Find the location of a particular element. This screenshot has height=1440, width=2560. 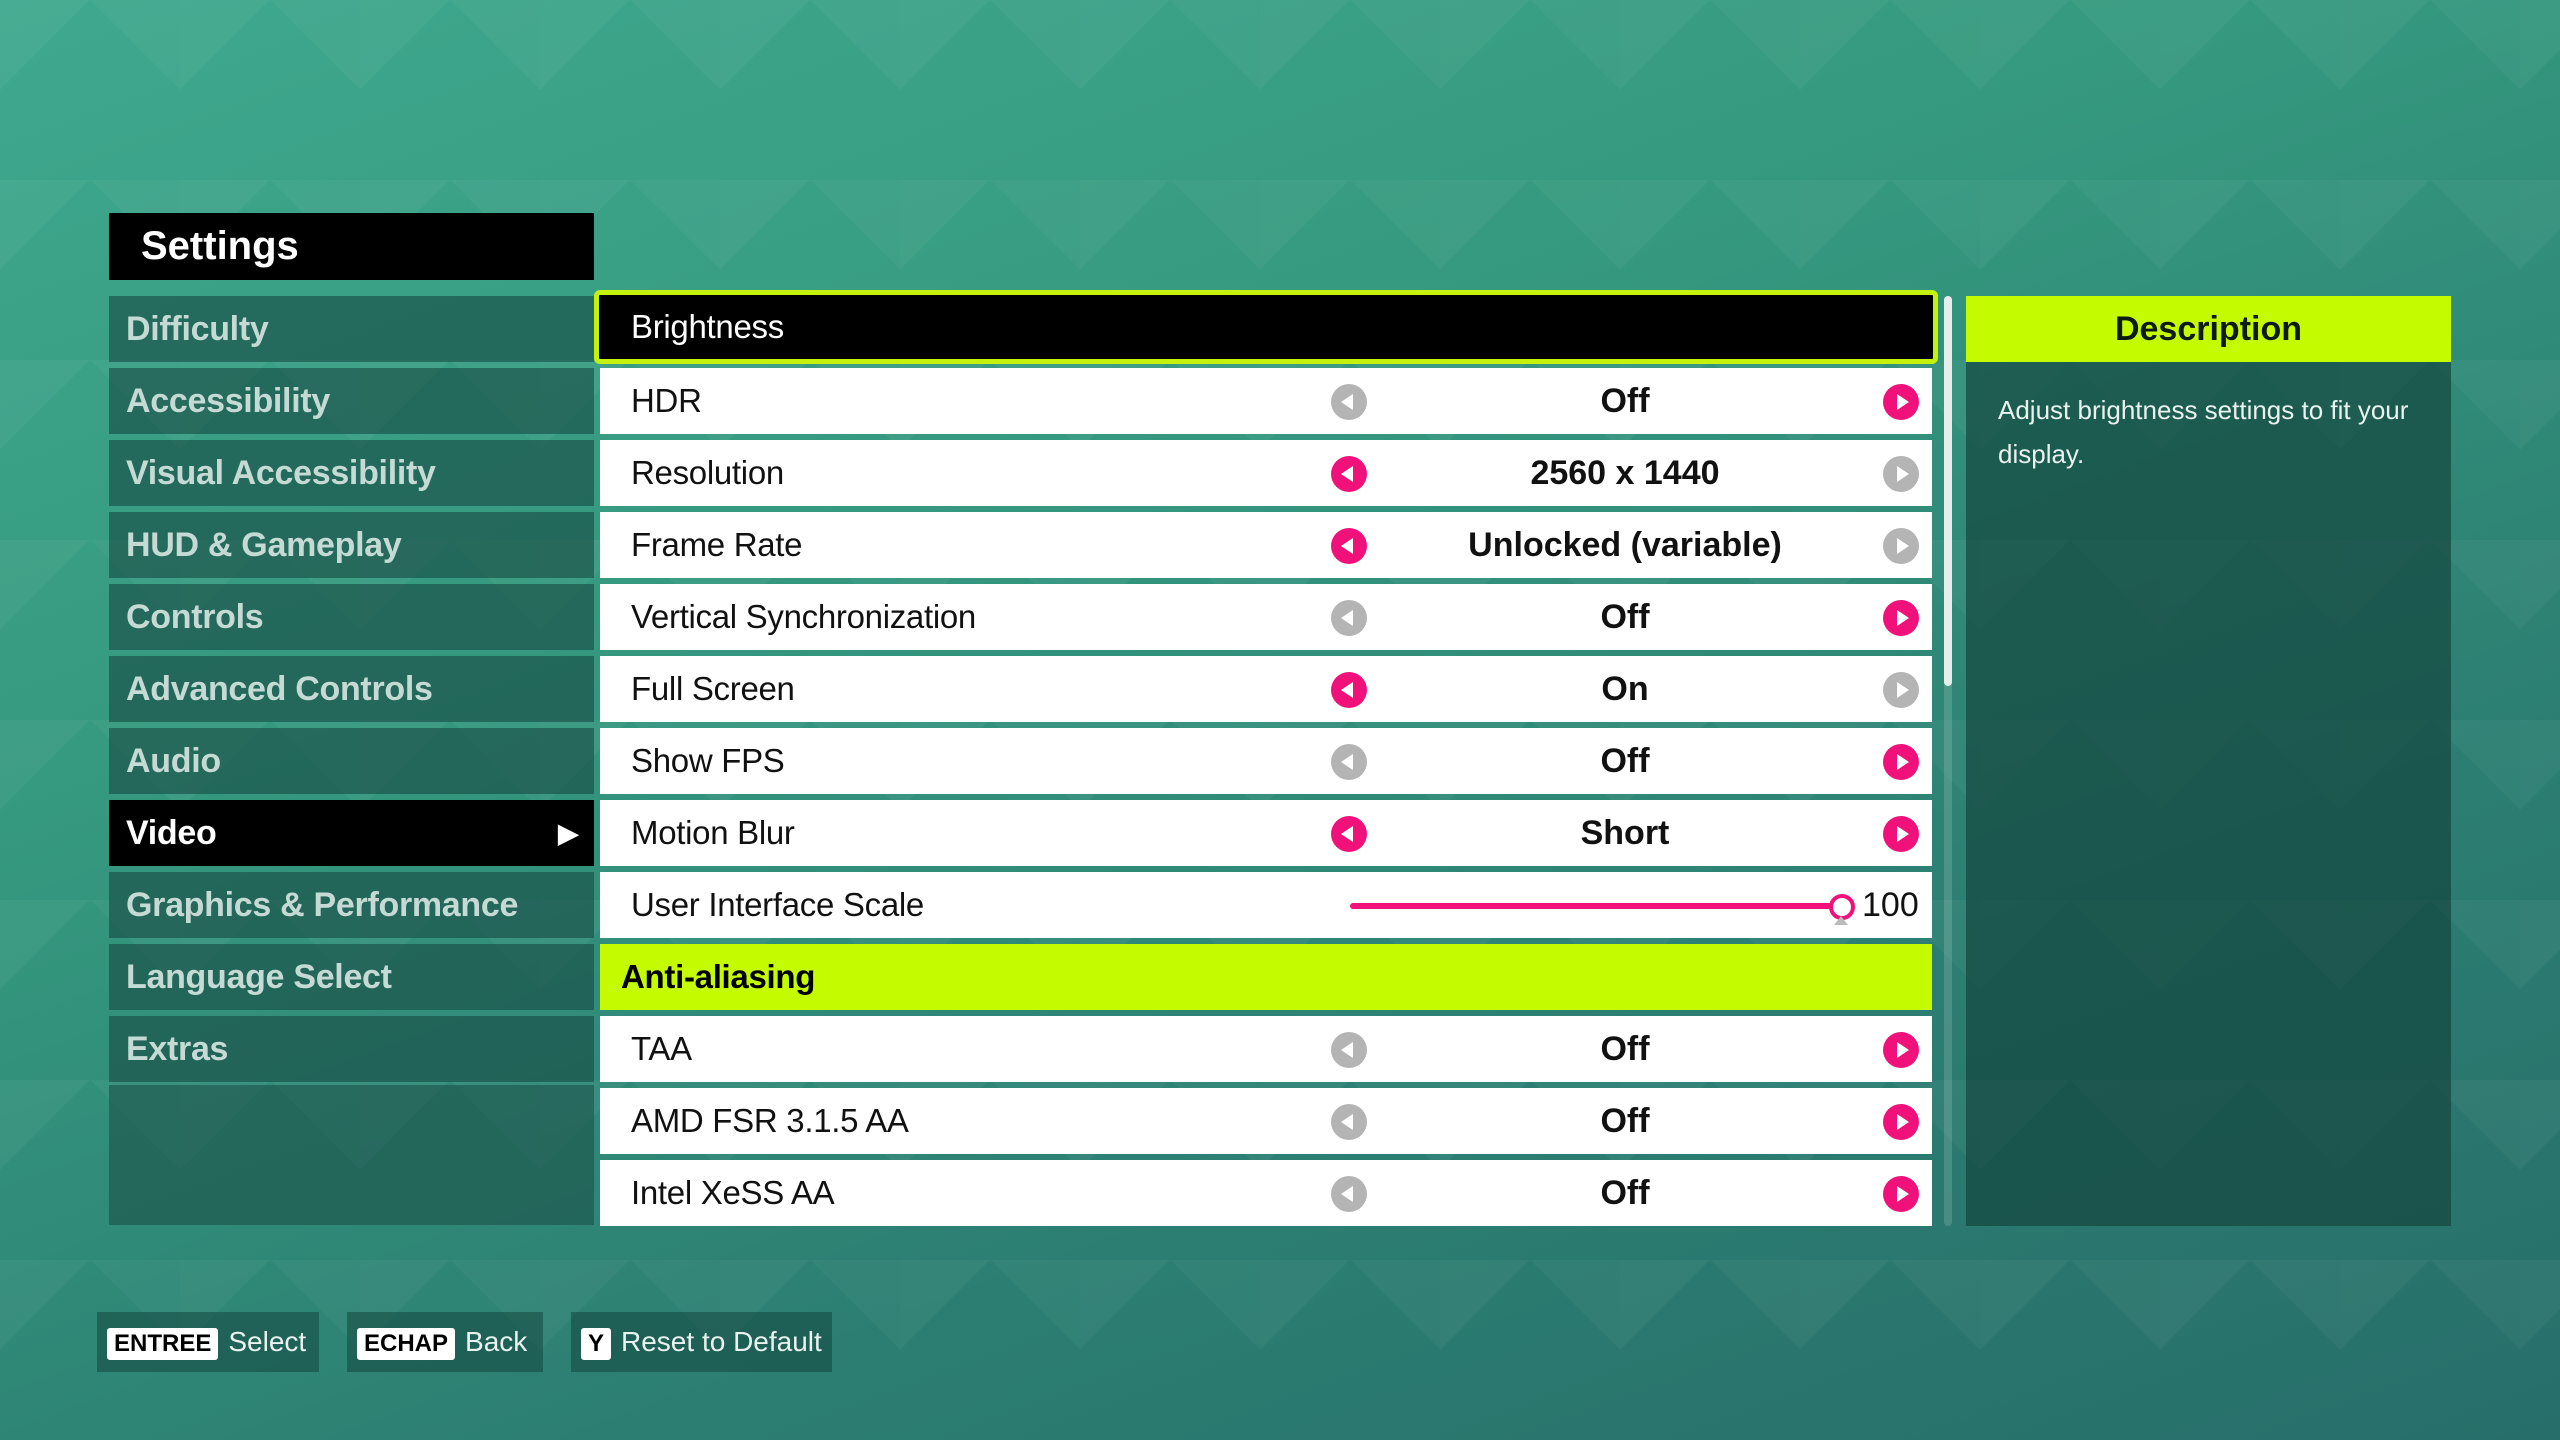

section-header-anti-aliasing: Anti-aliasing is located at coordinates (1266, 977).